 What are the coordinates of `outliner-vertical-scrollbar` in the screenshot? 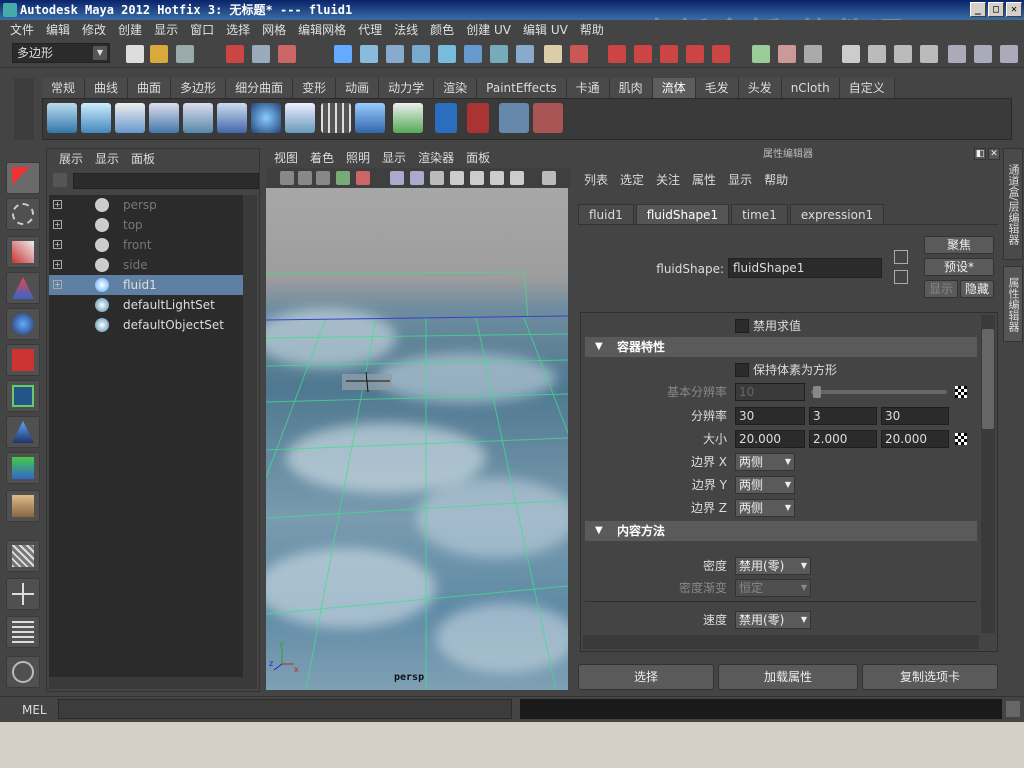 It's located at (250, 437).